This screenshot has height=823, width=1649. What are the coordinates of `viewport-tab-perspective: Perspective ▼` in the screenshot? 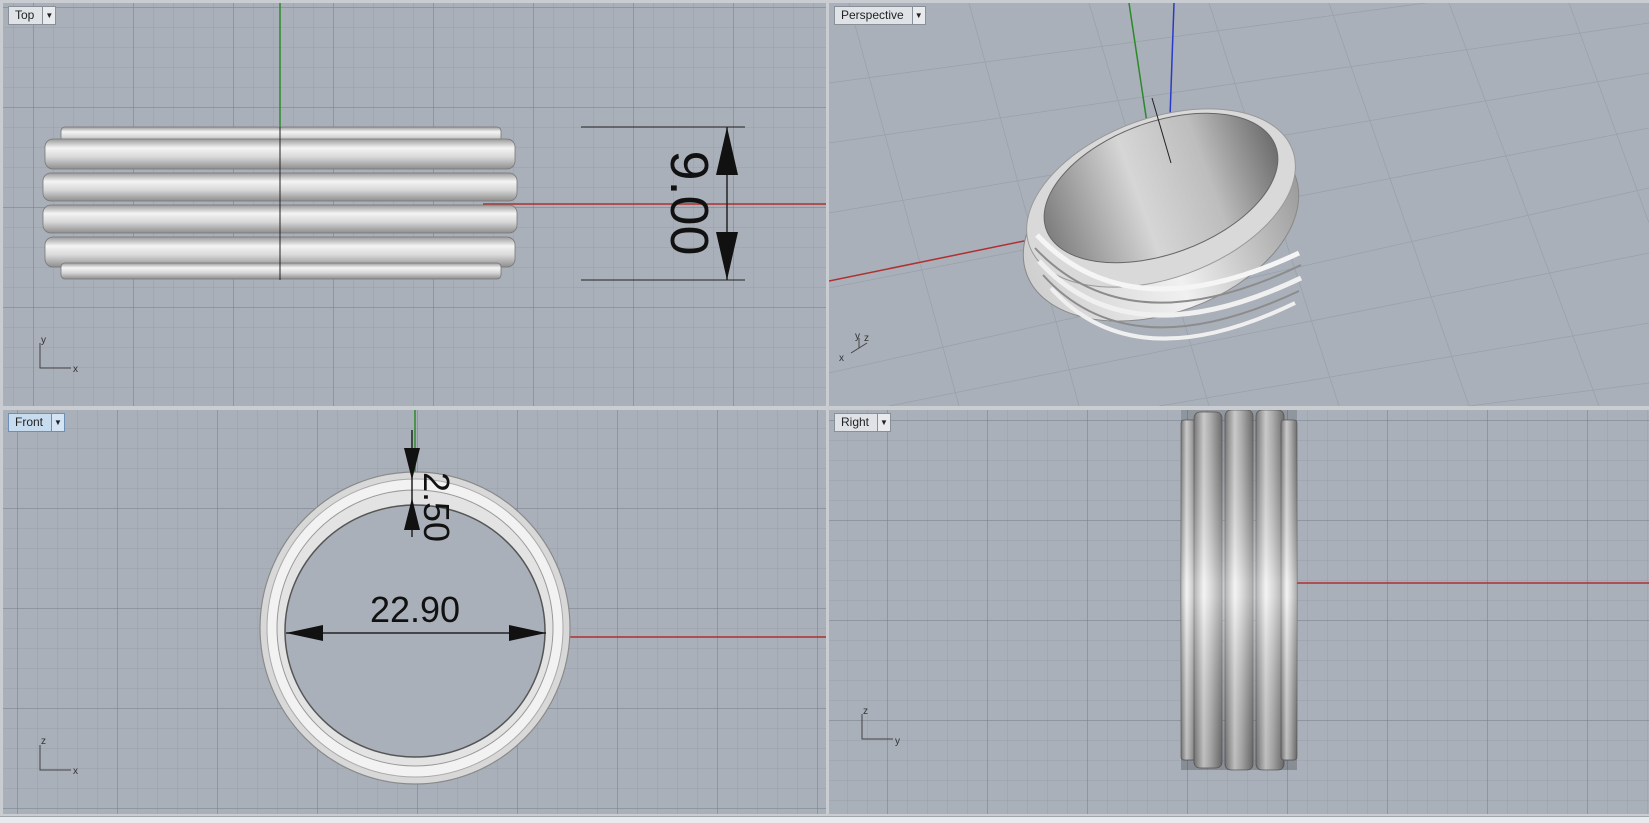 It's located at (880, 15).